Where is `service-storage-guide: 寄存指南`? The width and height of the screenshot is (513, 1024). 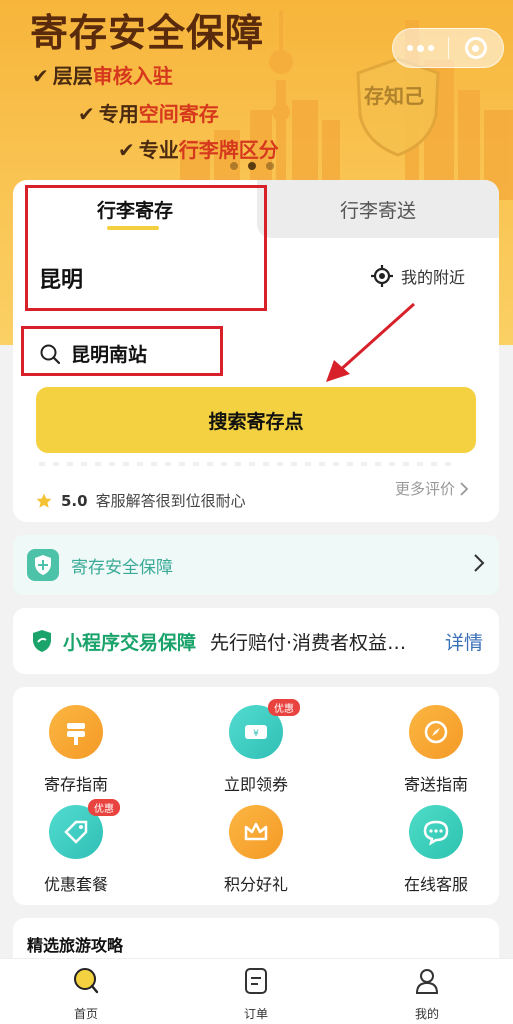
service-storage-guide: 寄存指南 is located at coordinates (76, 754).